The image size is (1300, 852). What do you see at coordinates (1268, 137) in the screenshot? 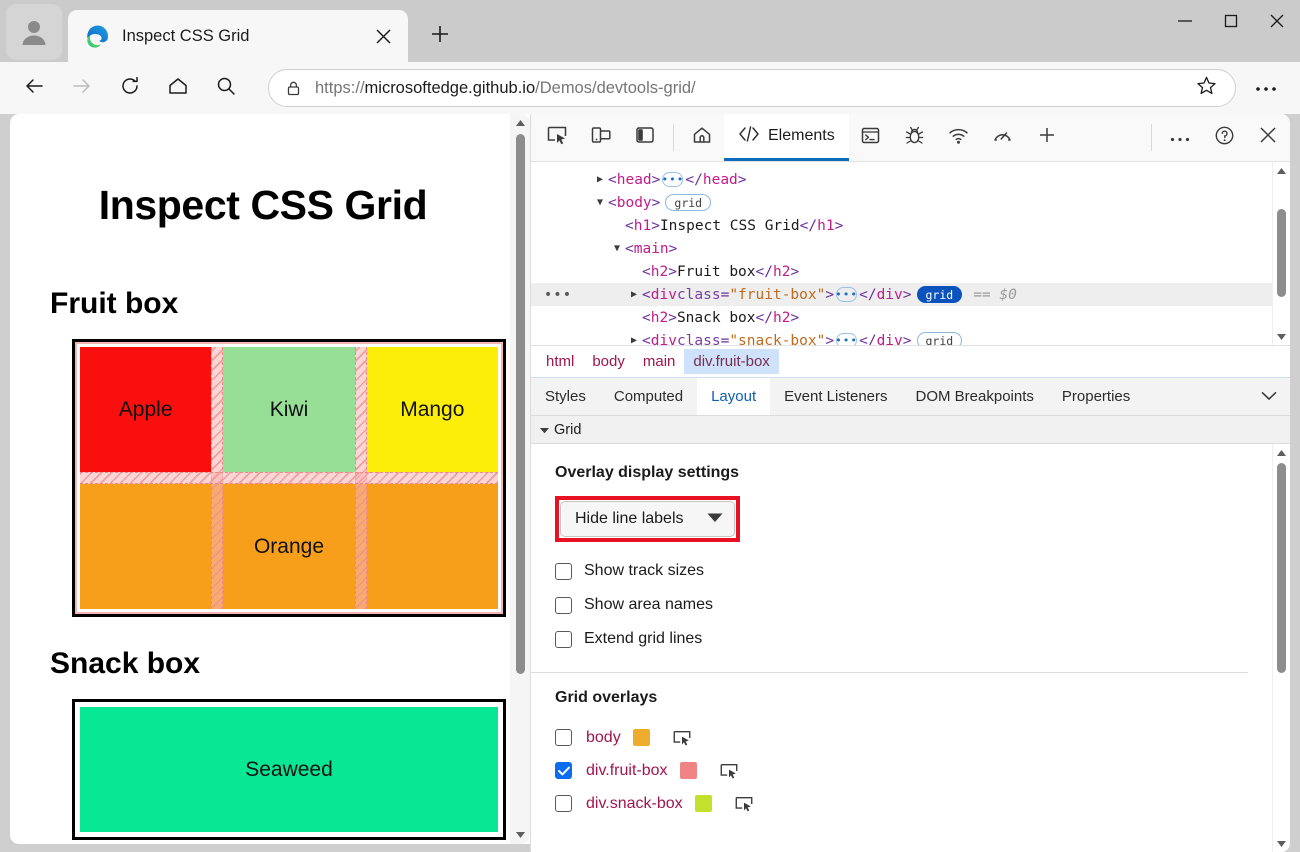
I see `devtools-close-button` at bounding box center [1268, 137].